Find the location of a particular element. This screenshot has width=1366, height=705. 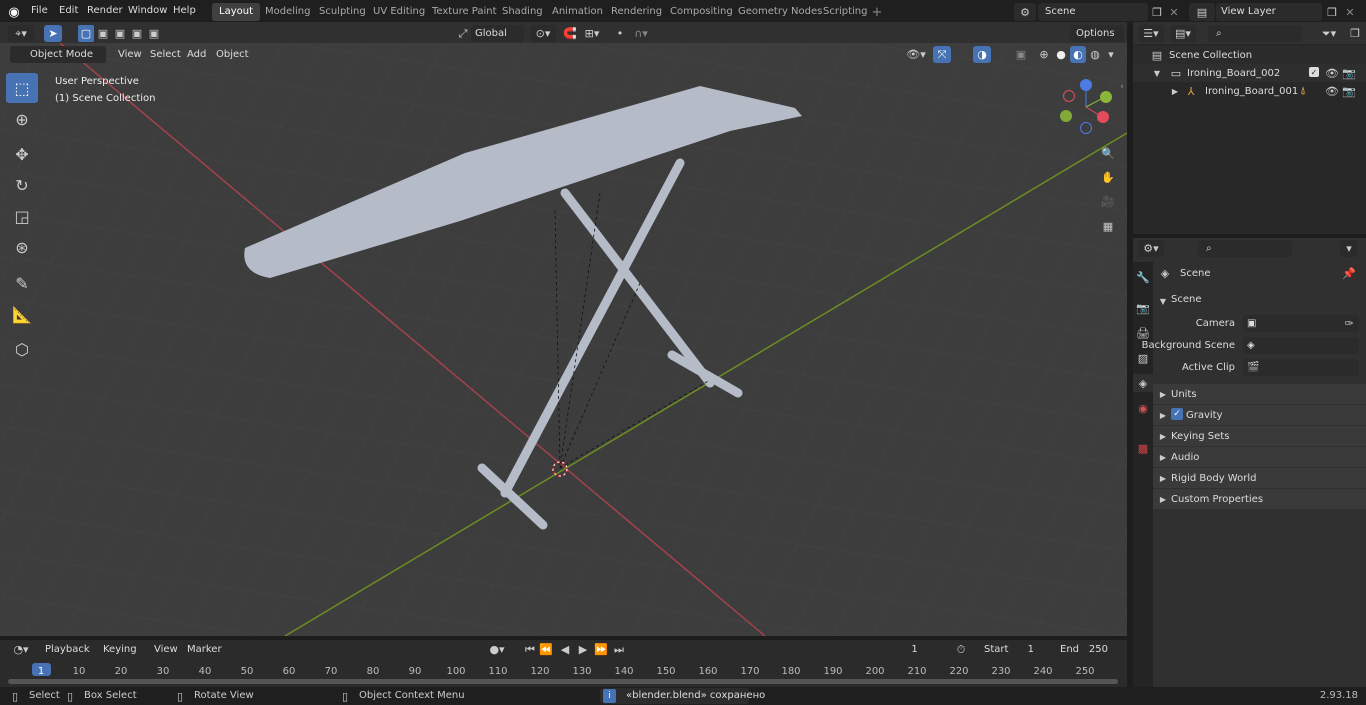

visibility-icon: 👁▾ is located at coordinates (916, 54).